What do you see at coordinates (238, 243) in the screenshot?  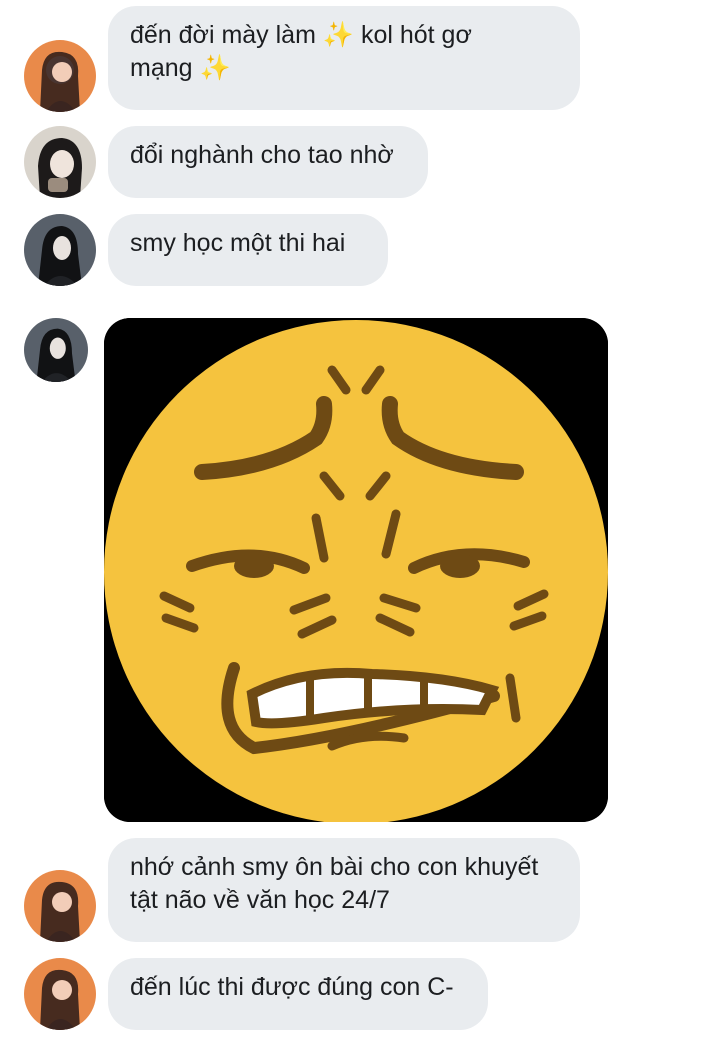 I see `message-text: smy học một thi hai` at bounding box center [238, 243].